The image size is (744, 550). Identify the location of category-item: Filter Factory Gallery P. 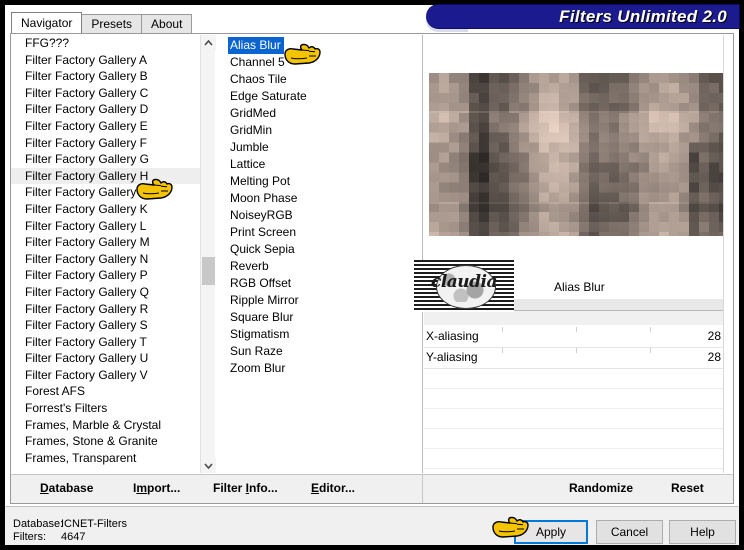
(106, 275).